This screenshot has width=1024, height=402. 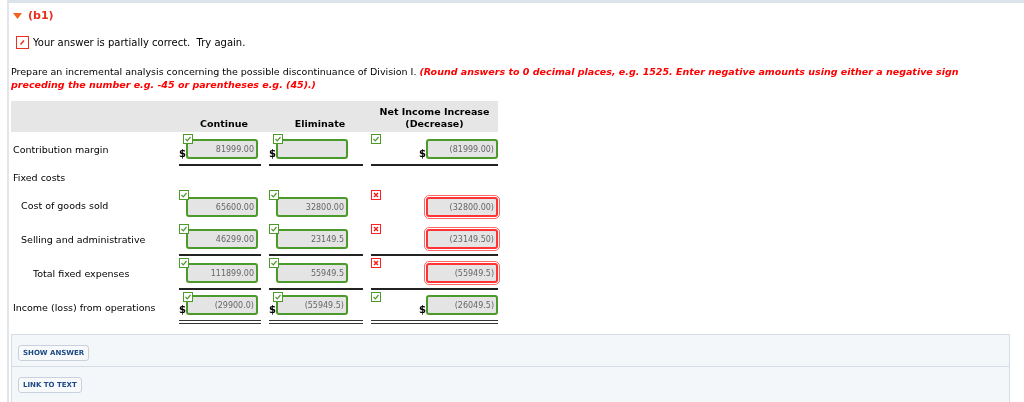 I want to click on answer-field: (32800.00), so click(x=462, y=207).